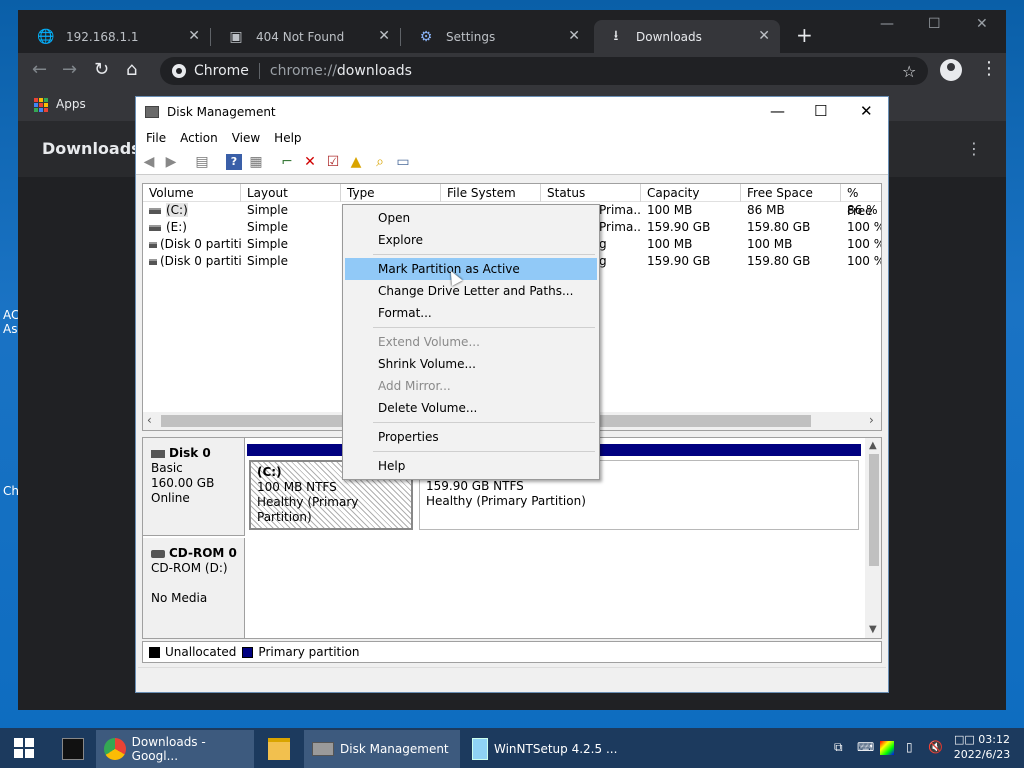 The image size is (1024, 768). What do you see at coordinates (190, 453) in the screenshot?
I see `disk-name: Disk 0` at bounding box center [190, 453].